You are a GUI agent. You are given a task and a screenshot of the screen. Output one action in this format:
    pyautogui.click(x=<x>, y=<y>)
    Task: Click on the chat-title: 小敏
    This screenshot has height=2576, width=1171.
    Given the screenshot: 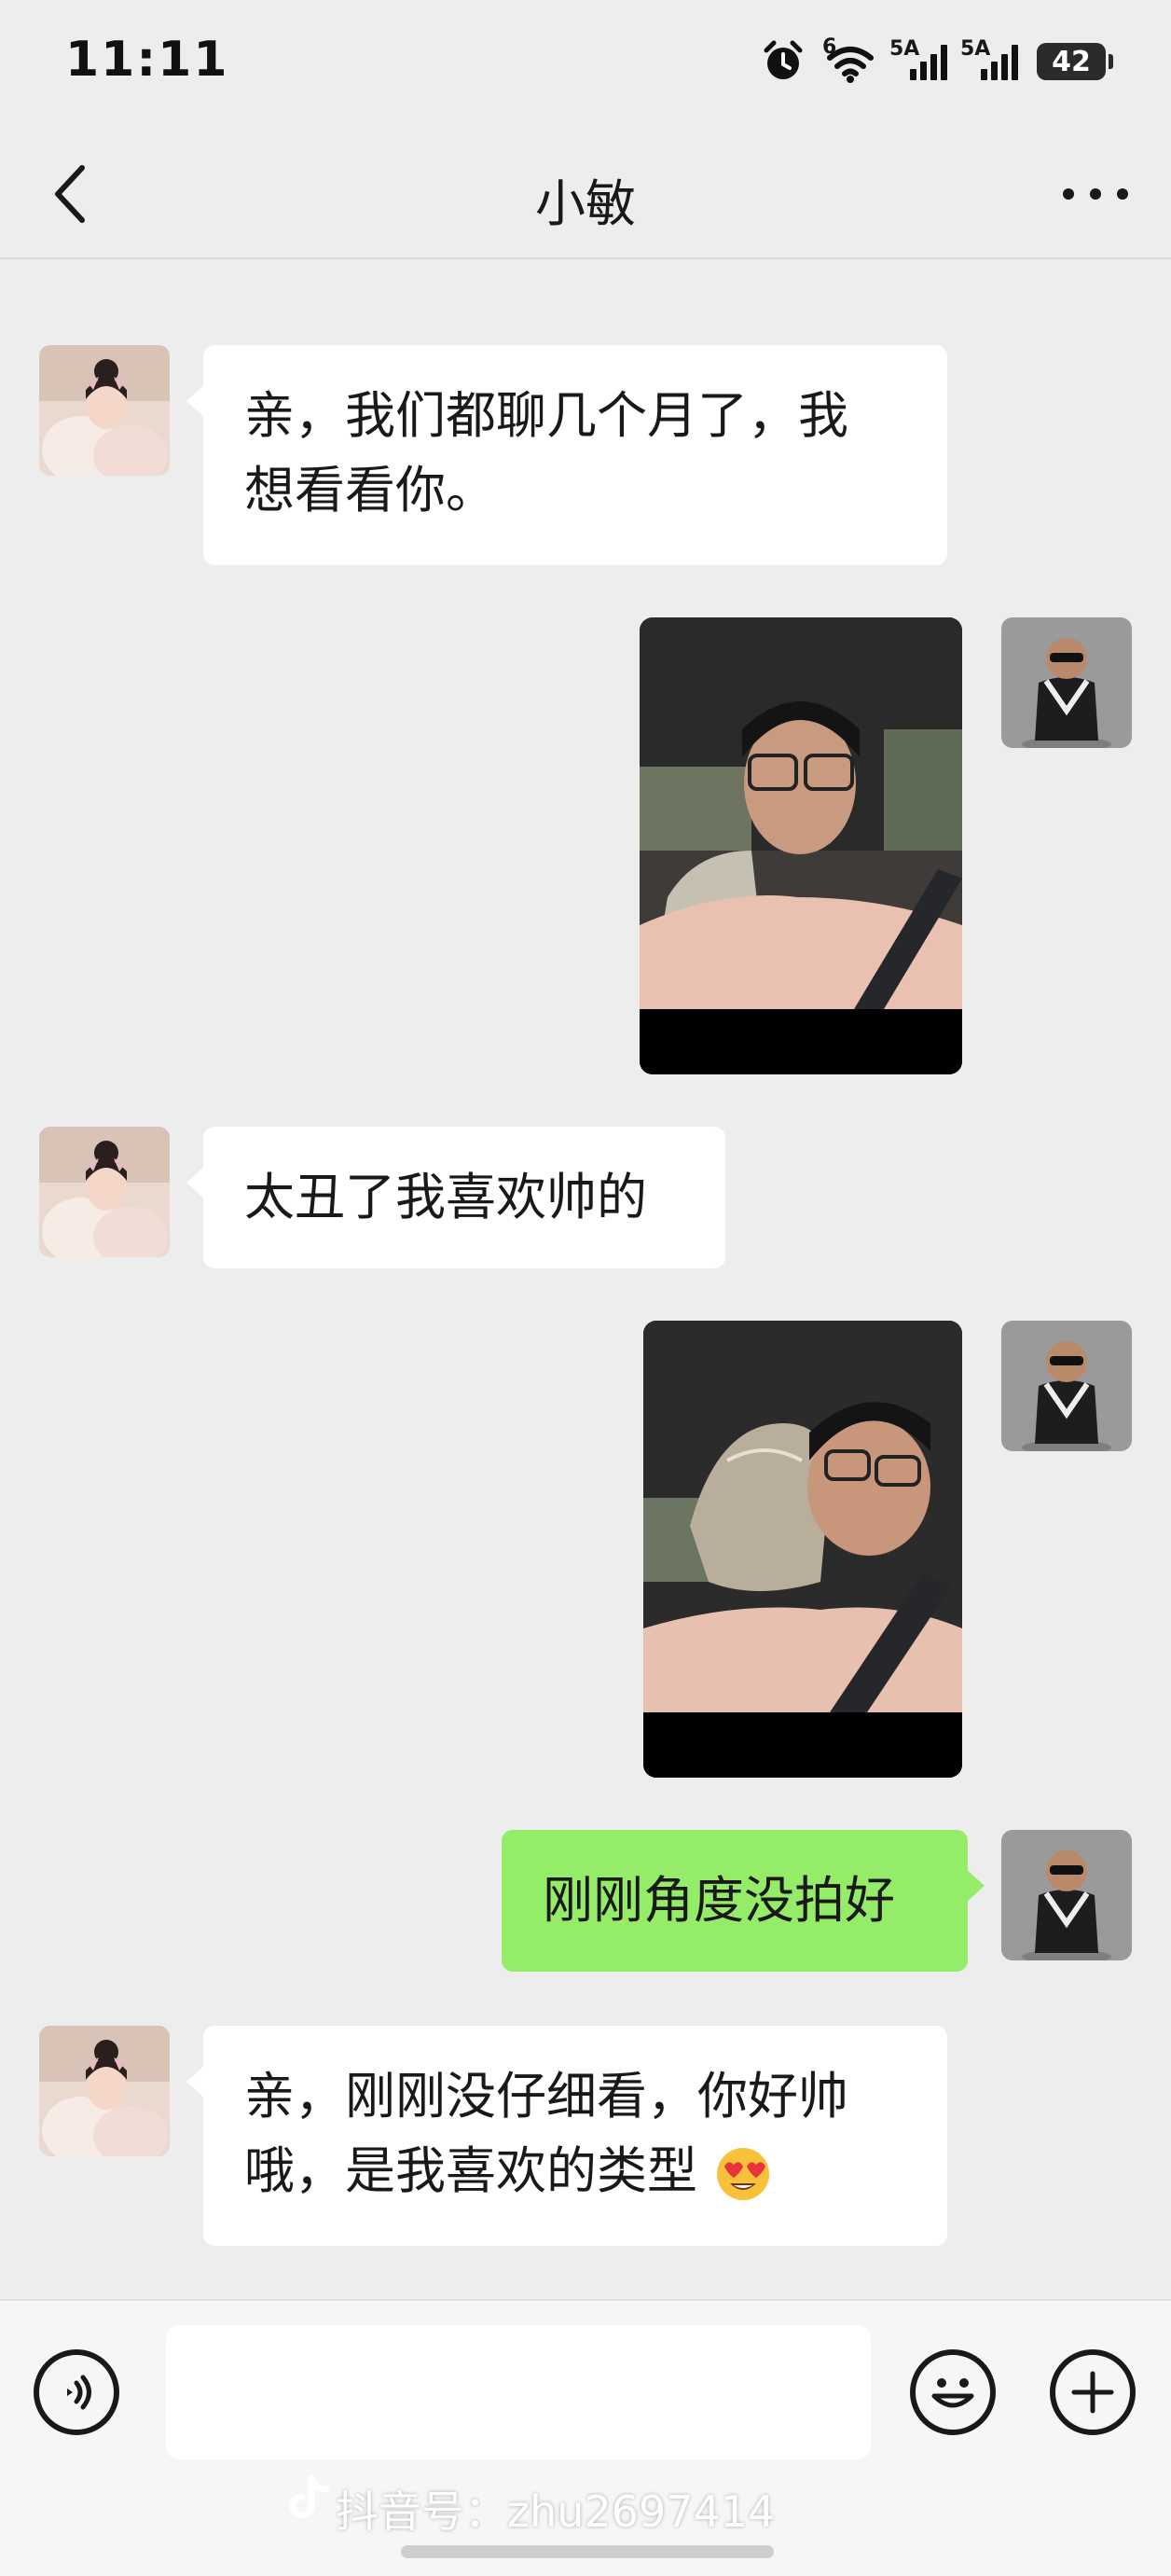 What is the action you would take?
    pyautogui.click(x=585, y=203)
    